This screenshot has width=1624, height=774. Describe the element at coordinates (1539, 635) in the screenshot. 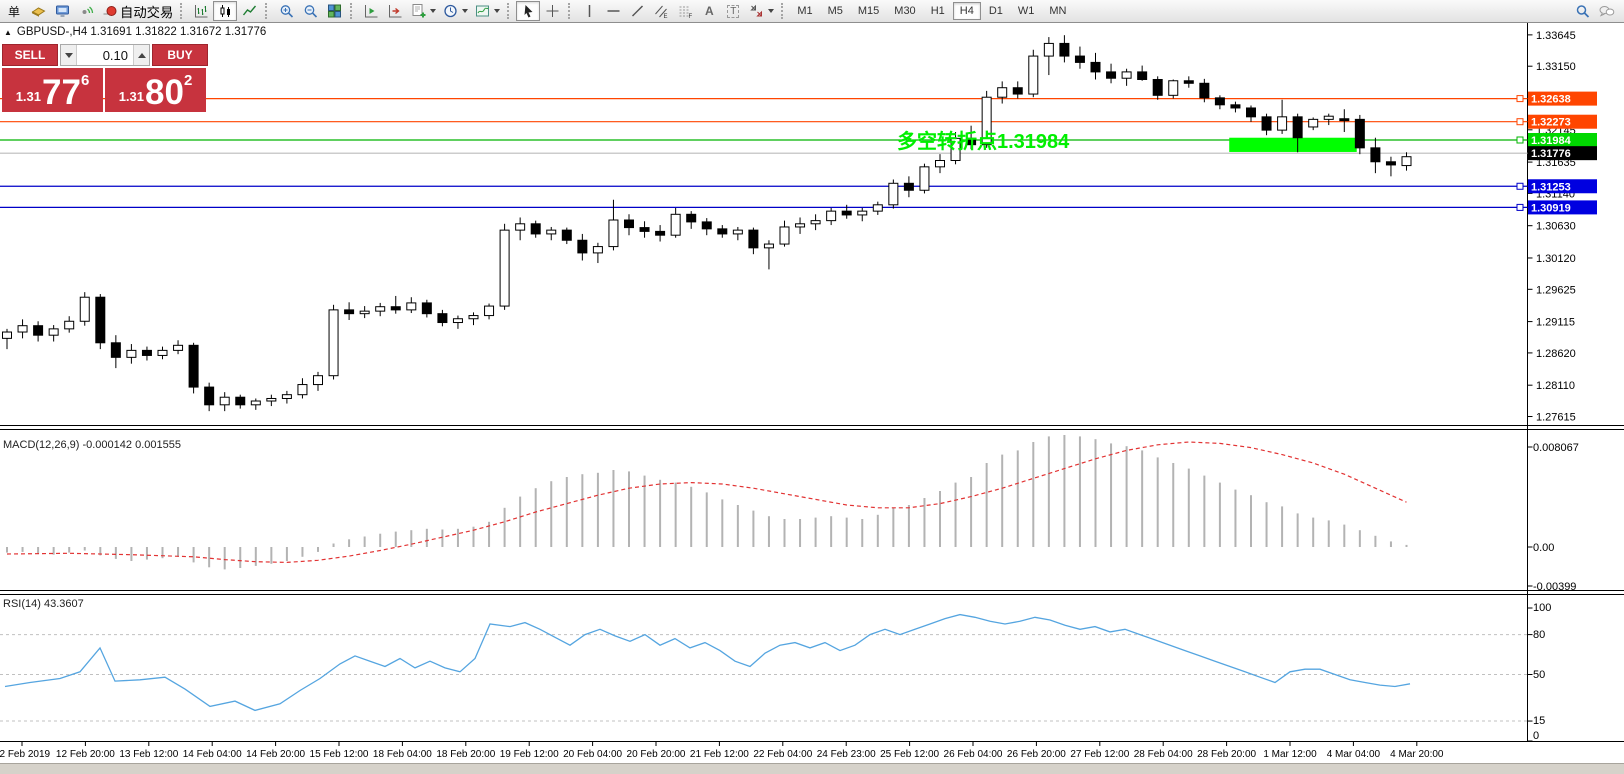

I see `svg-text: 80` at that location.